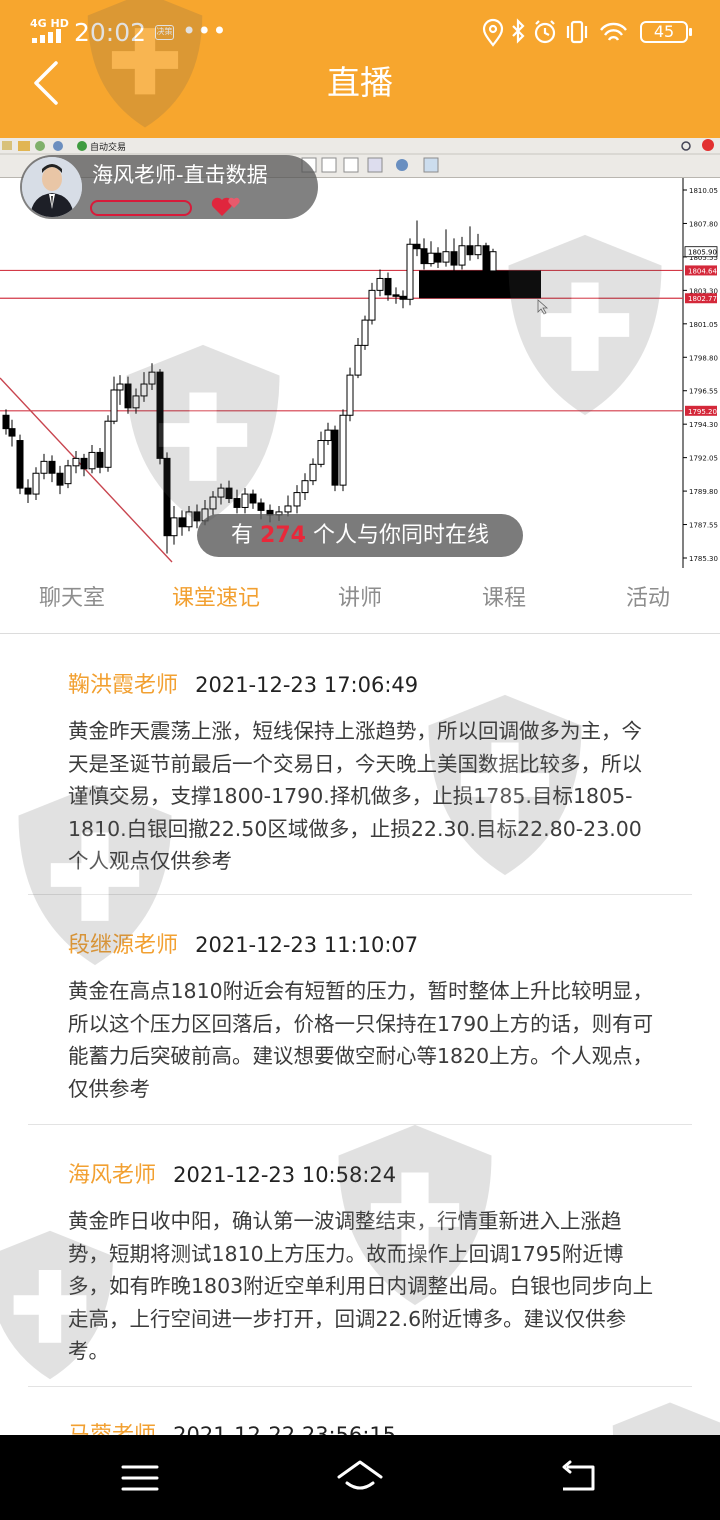  What do you see at coordinates (703, 492) in the screenshot?
I see `price-tick-label: 1789.80` at bounding box center [703, 492].